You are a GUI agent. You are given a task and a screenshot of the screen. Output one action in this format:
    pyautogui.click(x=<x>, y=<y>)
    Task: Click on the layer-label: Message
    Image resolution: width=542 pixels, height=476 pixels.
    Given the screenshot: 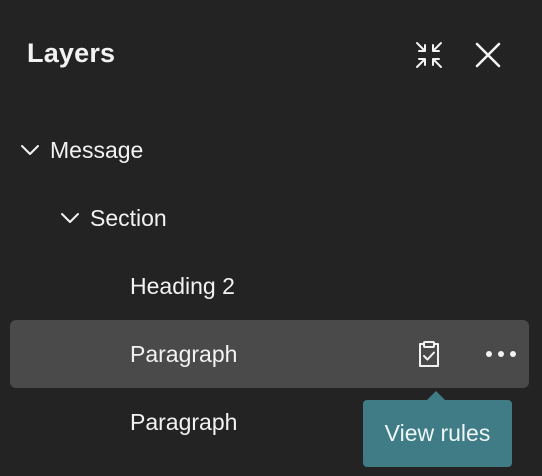 What is the action you would take?
    pyautogui.click(x=97, y=150)
    